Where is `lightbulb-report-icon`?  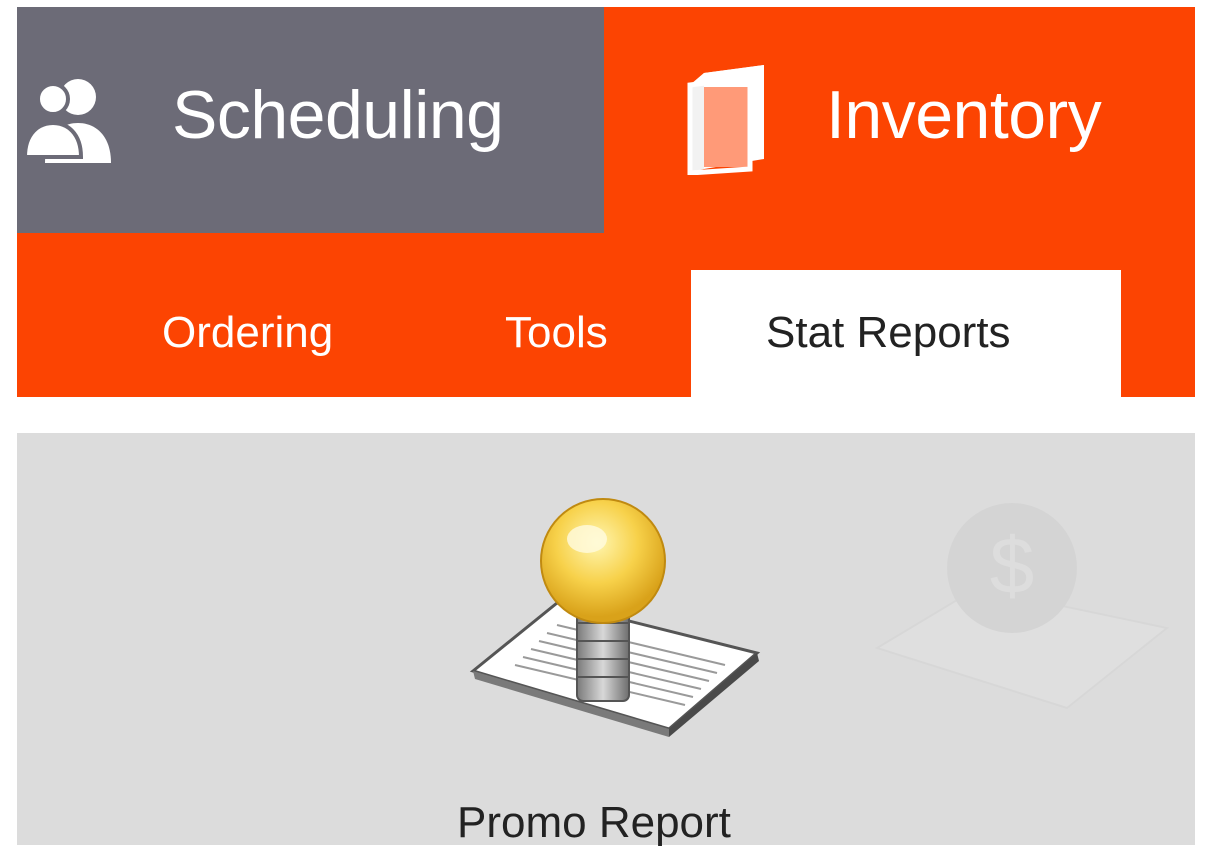 lightbulb-report-icon is located at coordinates (615, 617).